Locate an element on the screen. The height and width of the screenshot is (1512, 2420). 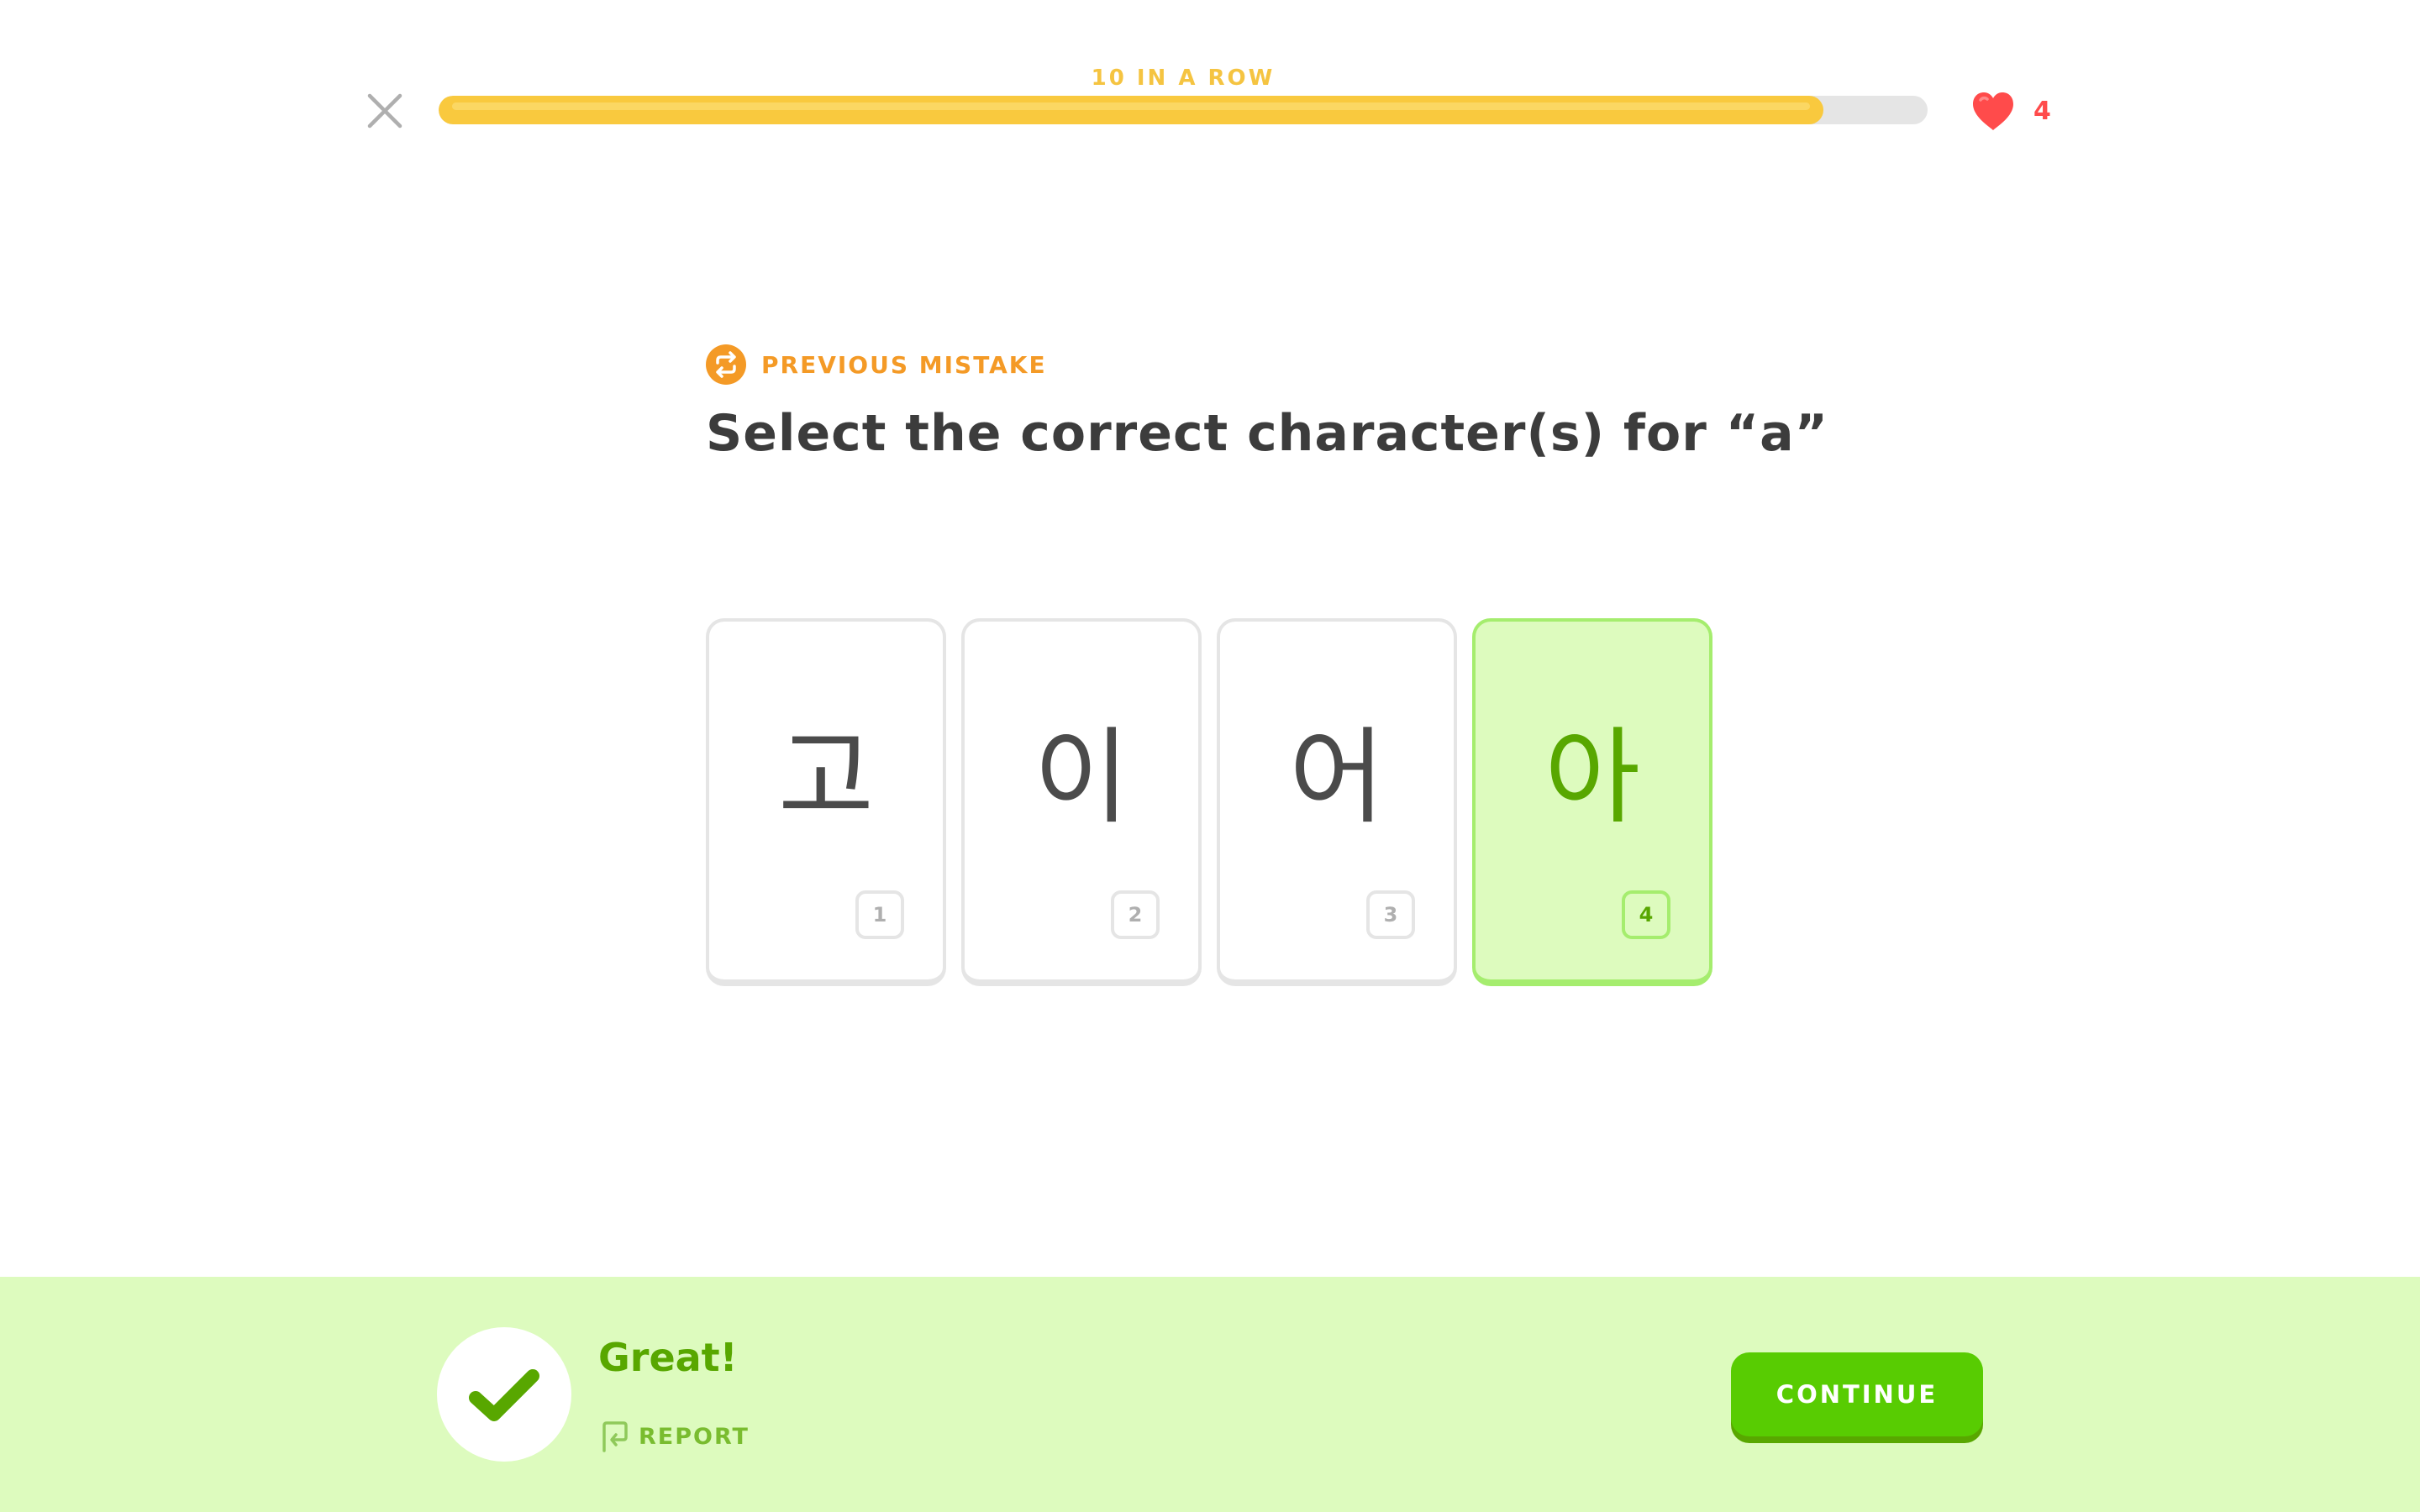
repeat-icon is located at coordinates (726, 364).